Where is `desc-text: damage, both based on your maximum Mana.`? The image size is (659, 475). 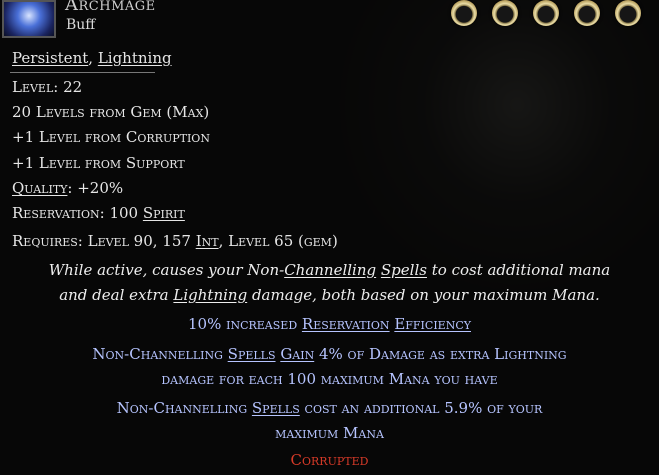
desc-text: damage, both based on your maximum Mana. is located at coordinates (423, 295).